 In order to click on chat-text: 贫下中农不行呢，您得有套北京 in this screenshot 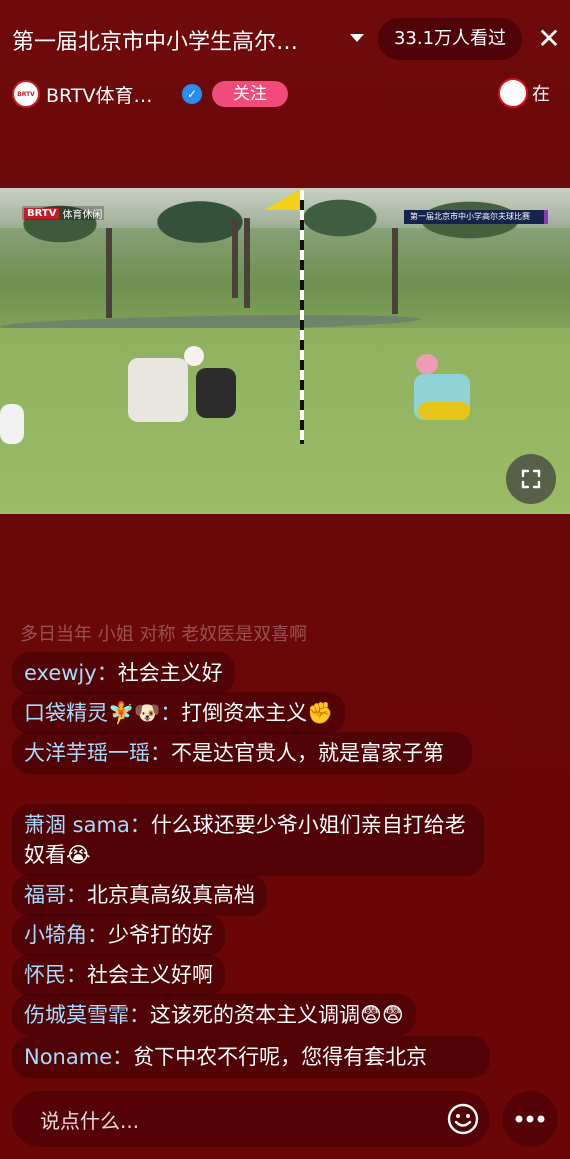, I will do `click(280, 1057)`.